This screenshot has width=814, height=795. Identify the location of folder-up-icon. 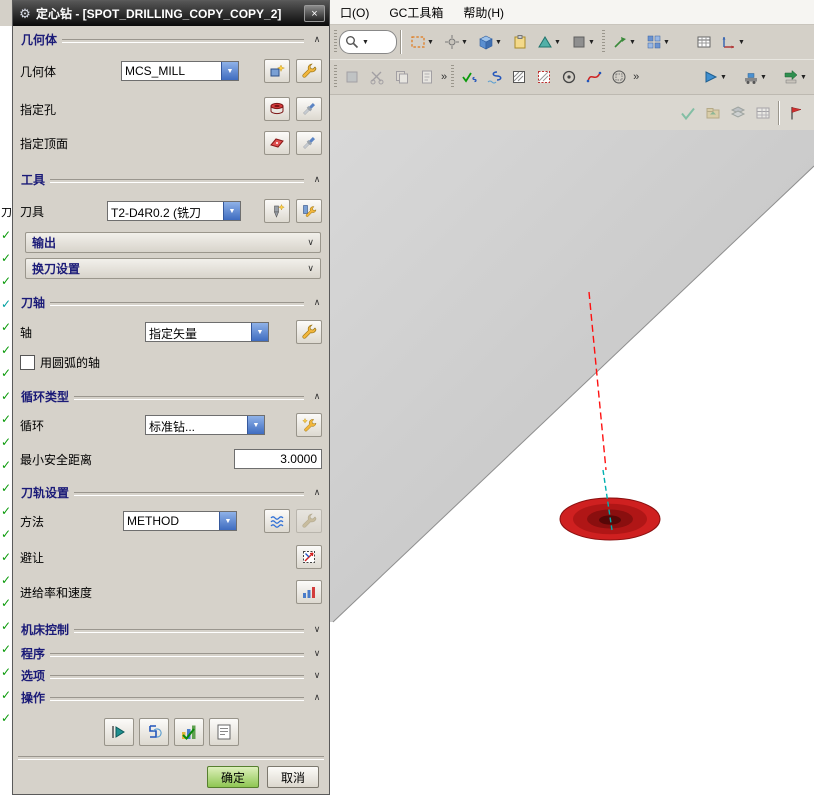
(712, 112).